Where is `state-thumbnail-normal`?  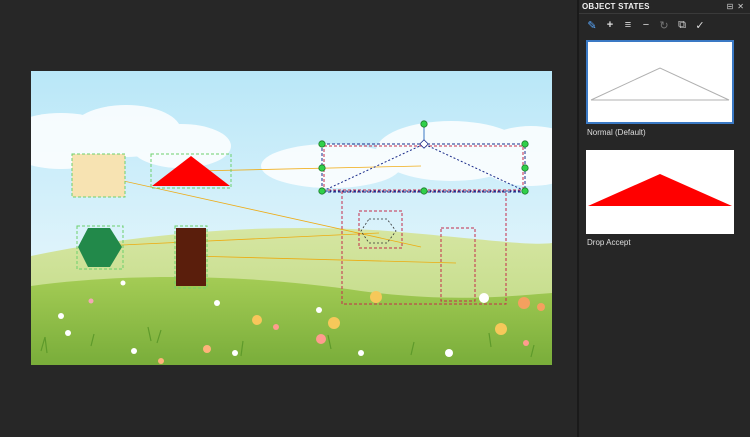 state-thumbnail-normal is located at coordinates (660, 82).